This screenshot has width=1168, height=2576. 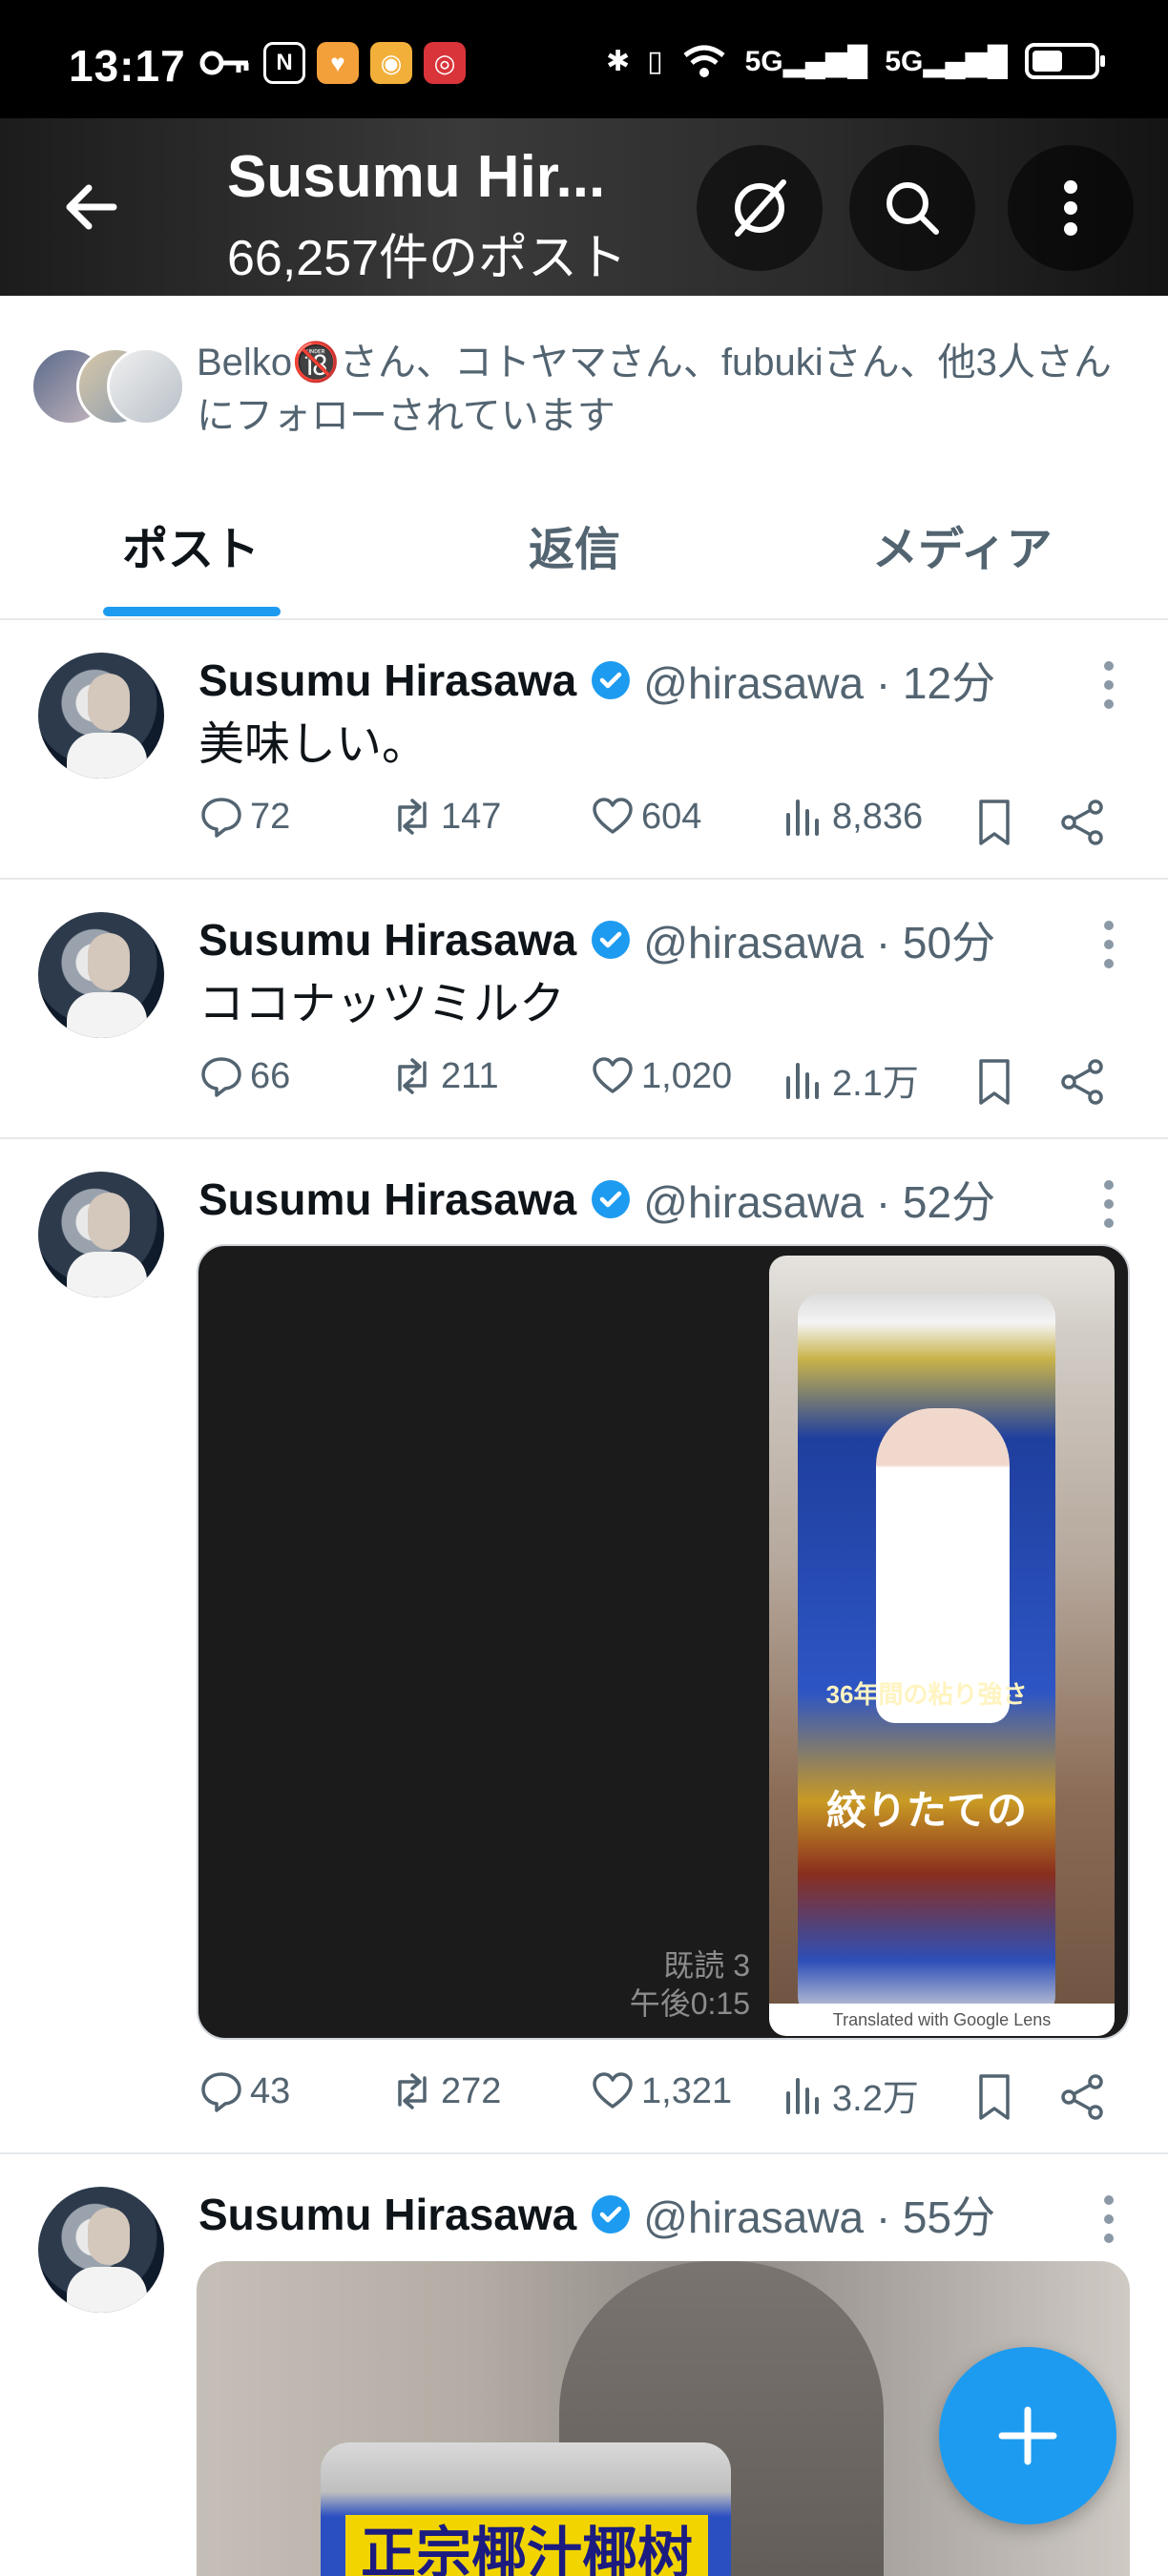 I want to click on handle-time: @hirasawa · 12分, so click(x=819, y=683).